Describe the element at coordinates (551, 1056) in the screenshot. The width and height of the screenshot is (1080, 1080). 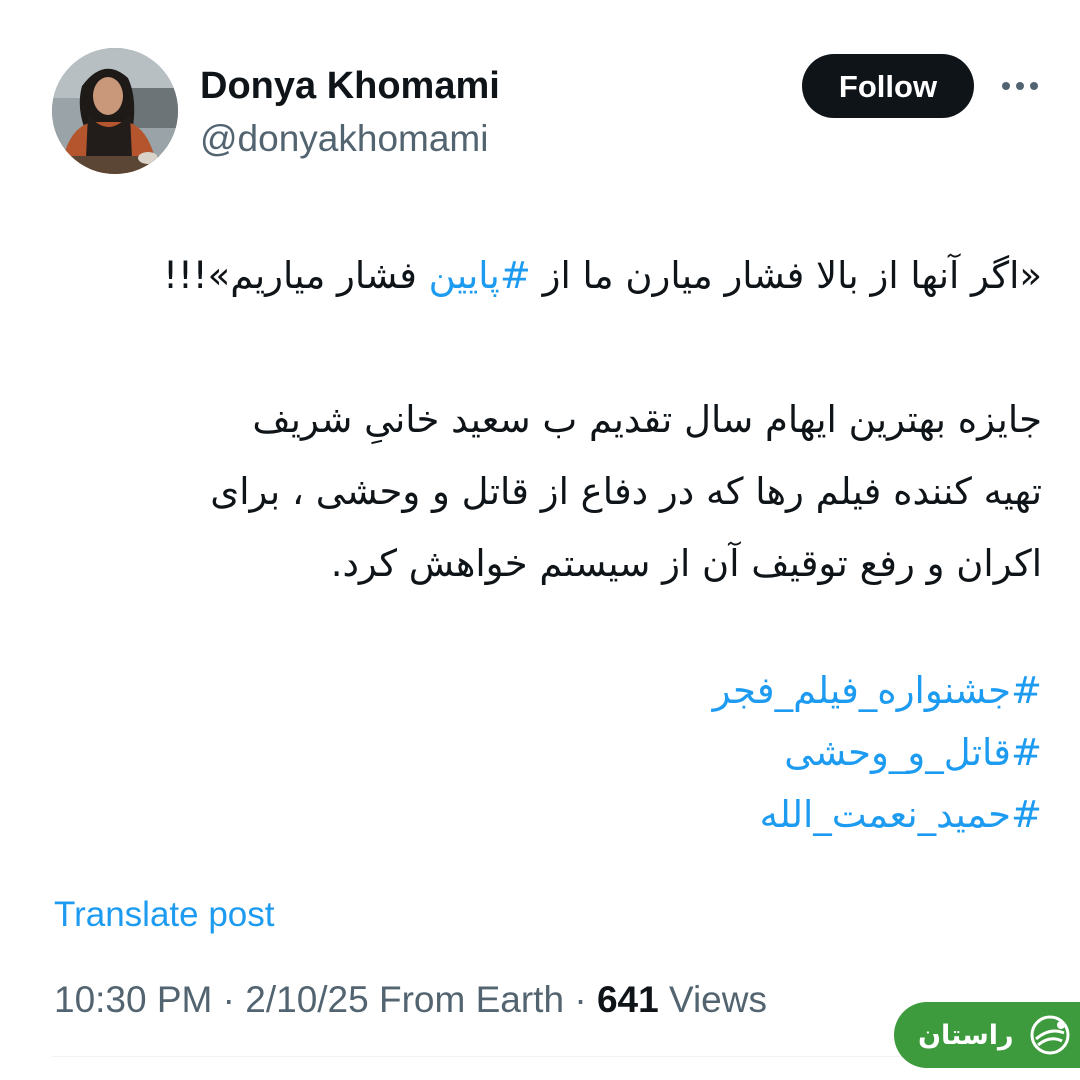
I see `divider` at that location.